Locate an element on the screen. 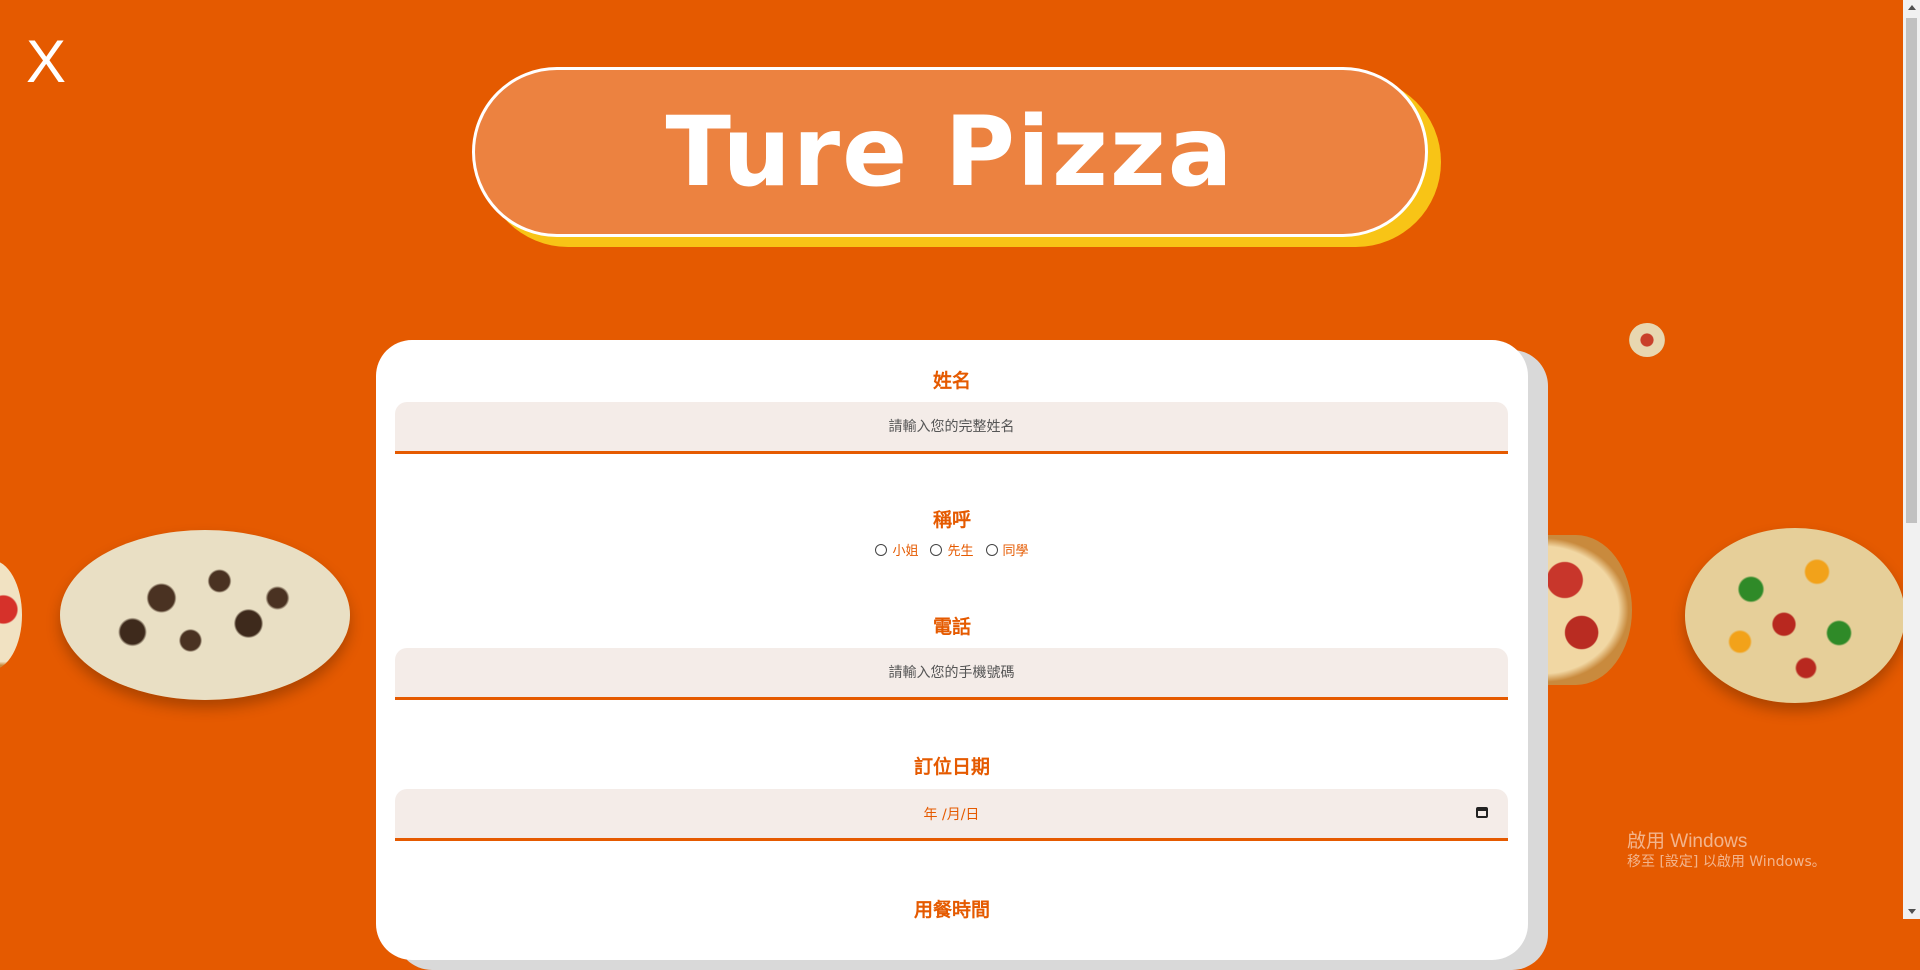 This screenshot has width=1920, height=970. phone-label: 電話 is located at coordinates (951, 627).